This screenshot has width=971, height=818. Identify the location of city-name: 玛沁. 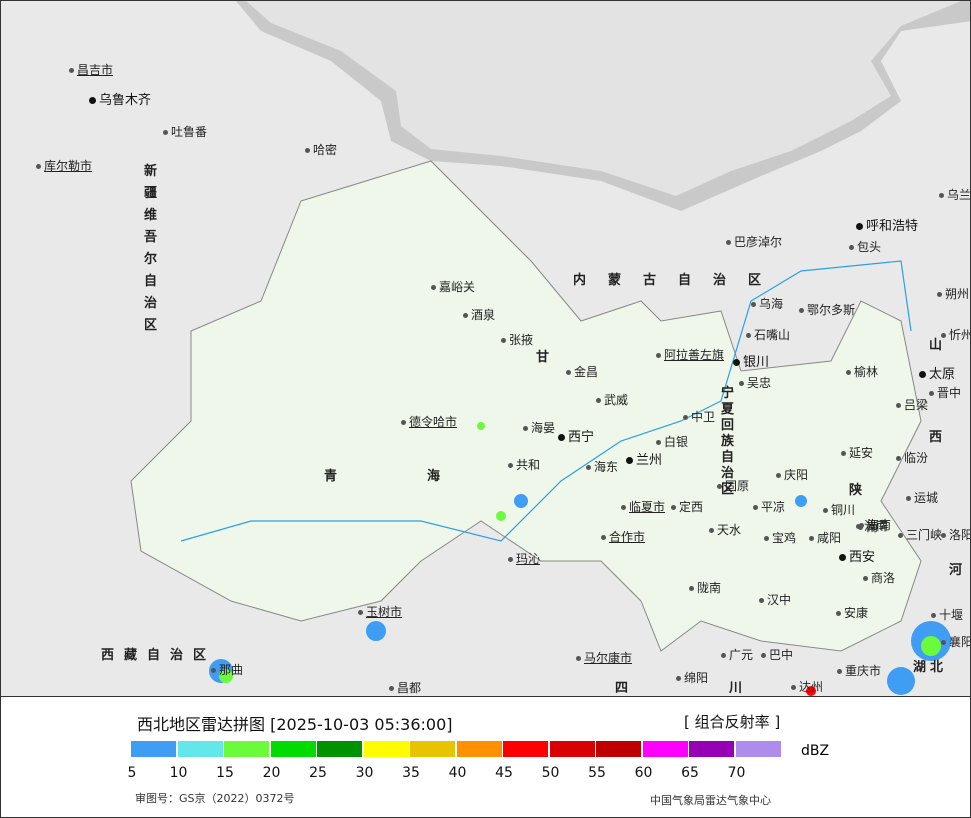
(528, 559).